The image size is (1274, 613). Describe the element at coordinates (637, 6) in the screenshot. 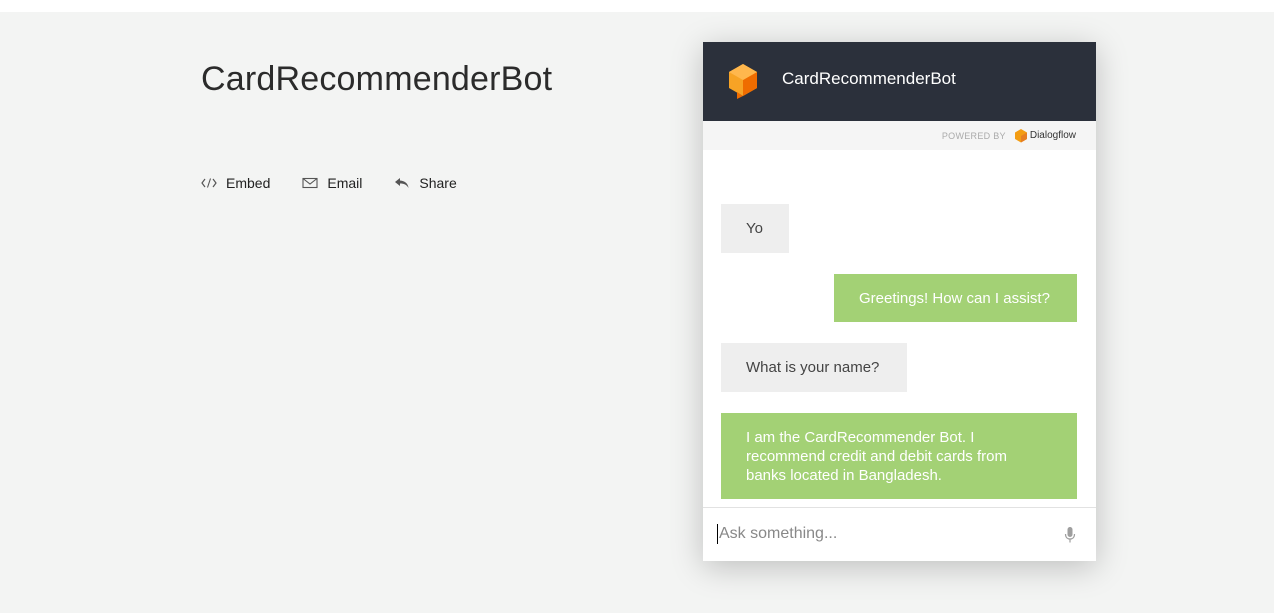

I see `top-bar` at that location.